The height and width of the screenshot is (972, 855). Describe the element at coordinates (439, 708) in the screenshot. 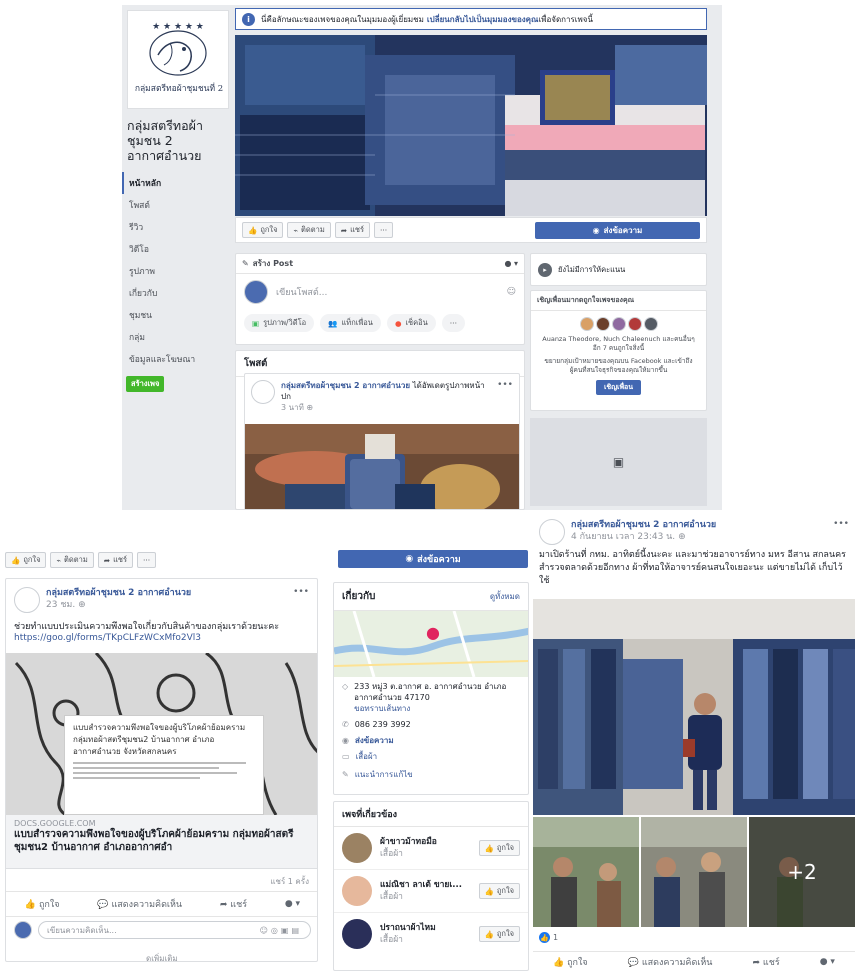

I see `directions-link: ขอทราบเส้นทาง` at that location.